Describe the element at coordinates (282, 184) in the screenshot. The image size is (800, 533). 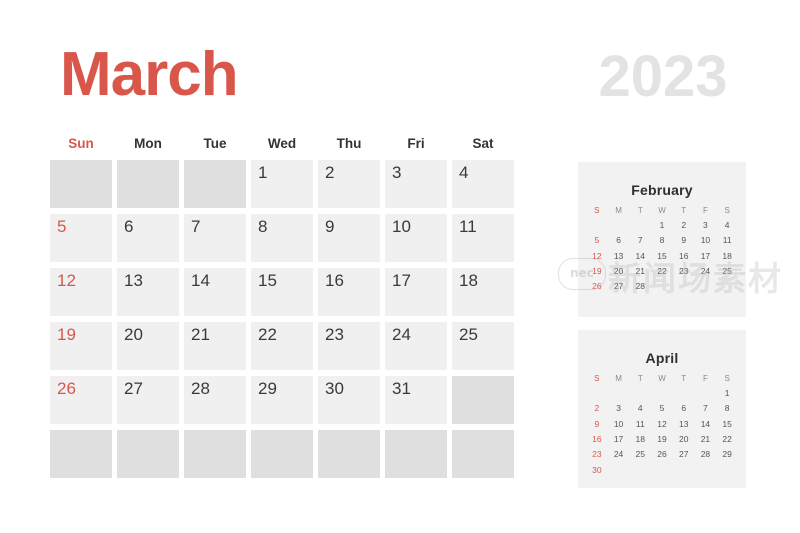
I see `day-cell: 1` at that location.